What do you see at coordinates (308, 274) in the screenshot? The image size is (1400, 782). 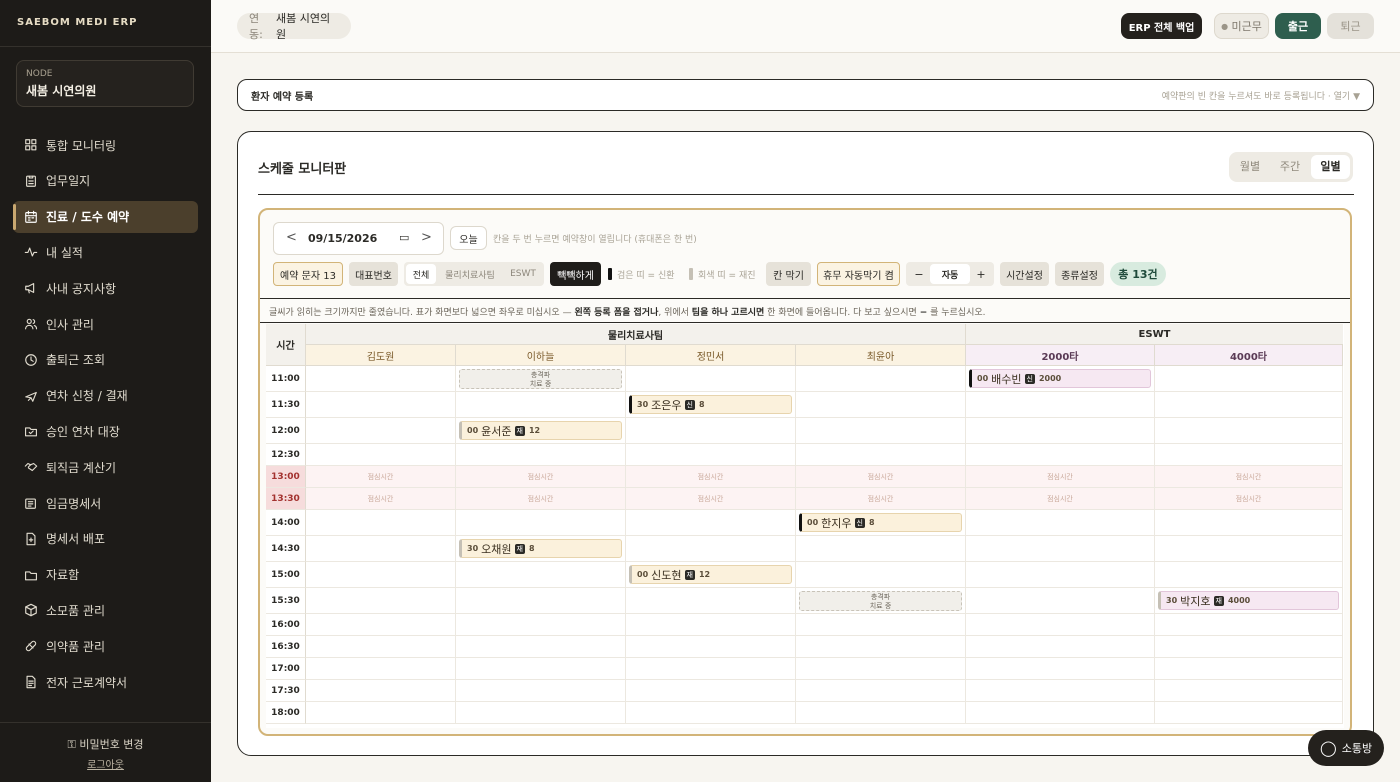 I see `sms-button: 예약 문자 13` at bounding box center [308, 274].